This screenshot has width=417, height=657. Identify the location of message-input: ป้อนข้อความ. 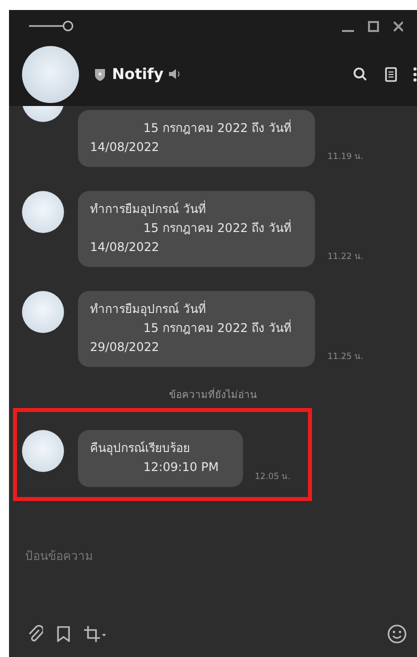
(205, 556).